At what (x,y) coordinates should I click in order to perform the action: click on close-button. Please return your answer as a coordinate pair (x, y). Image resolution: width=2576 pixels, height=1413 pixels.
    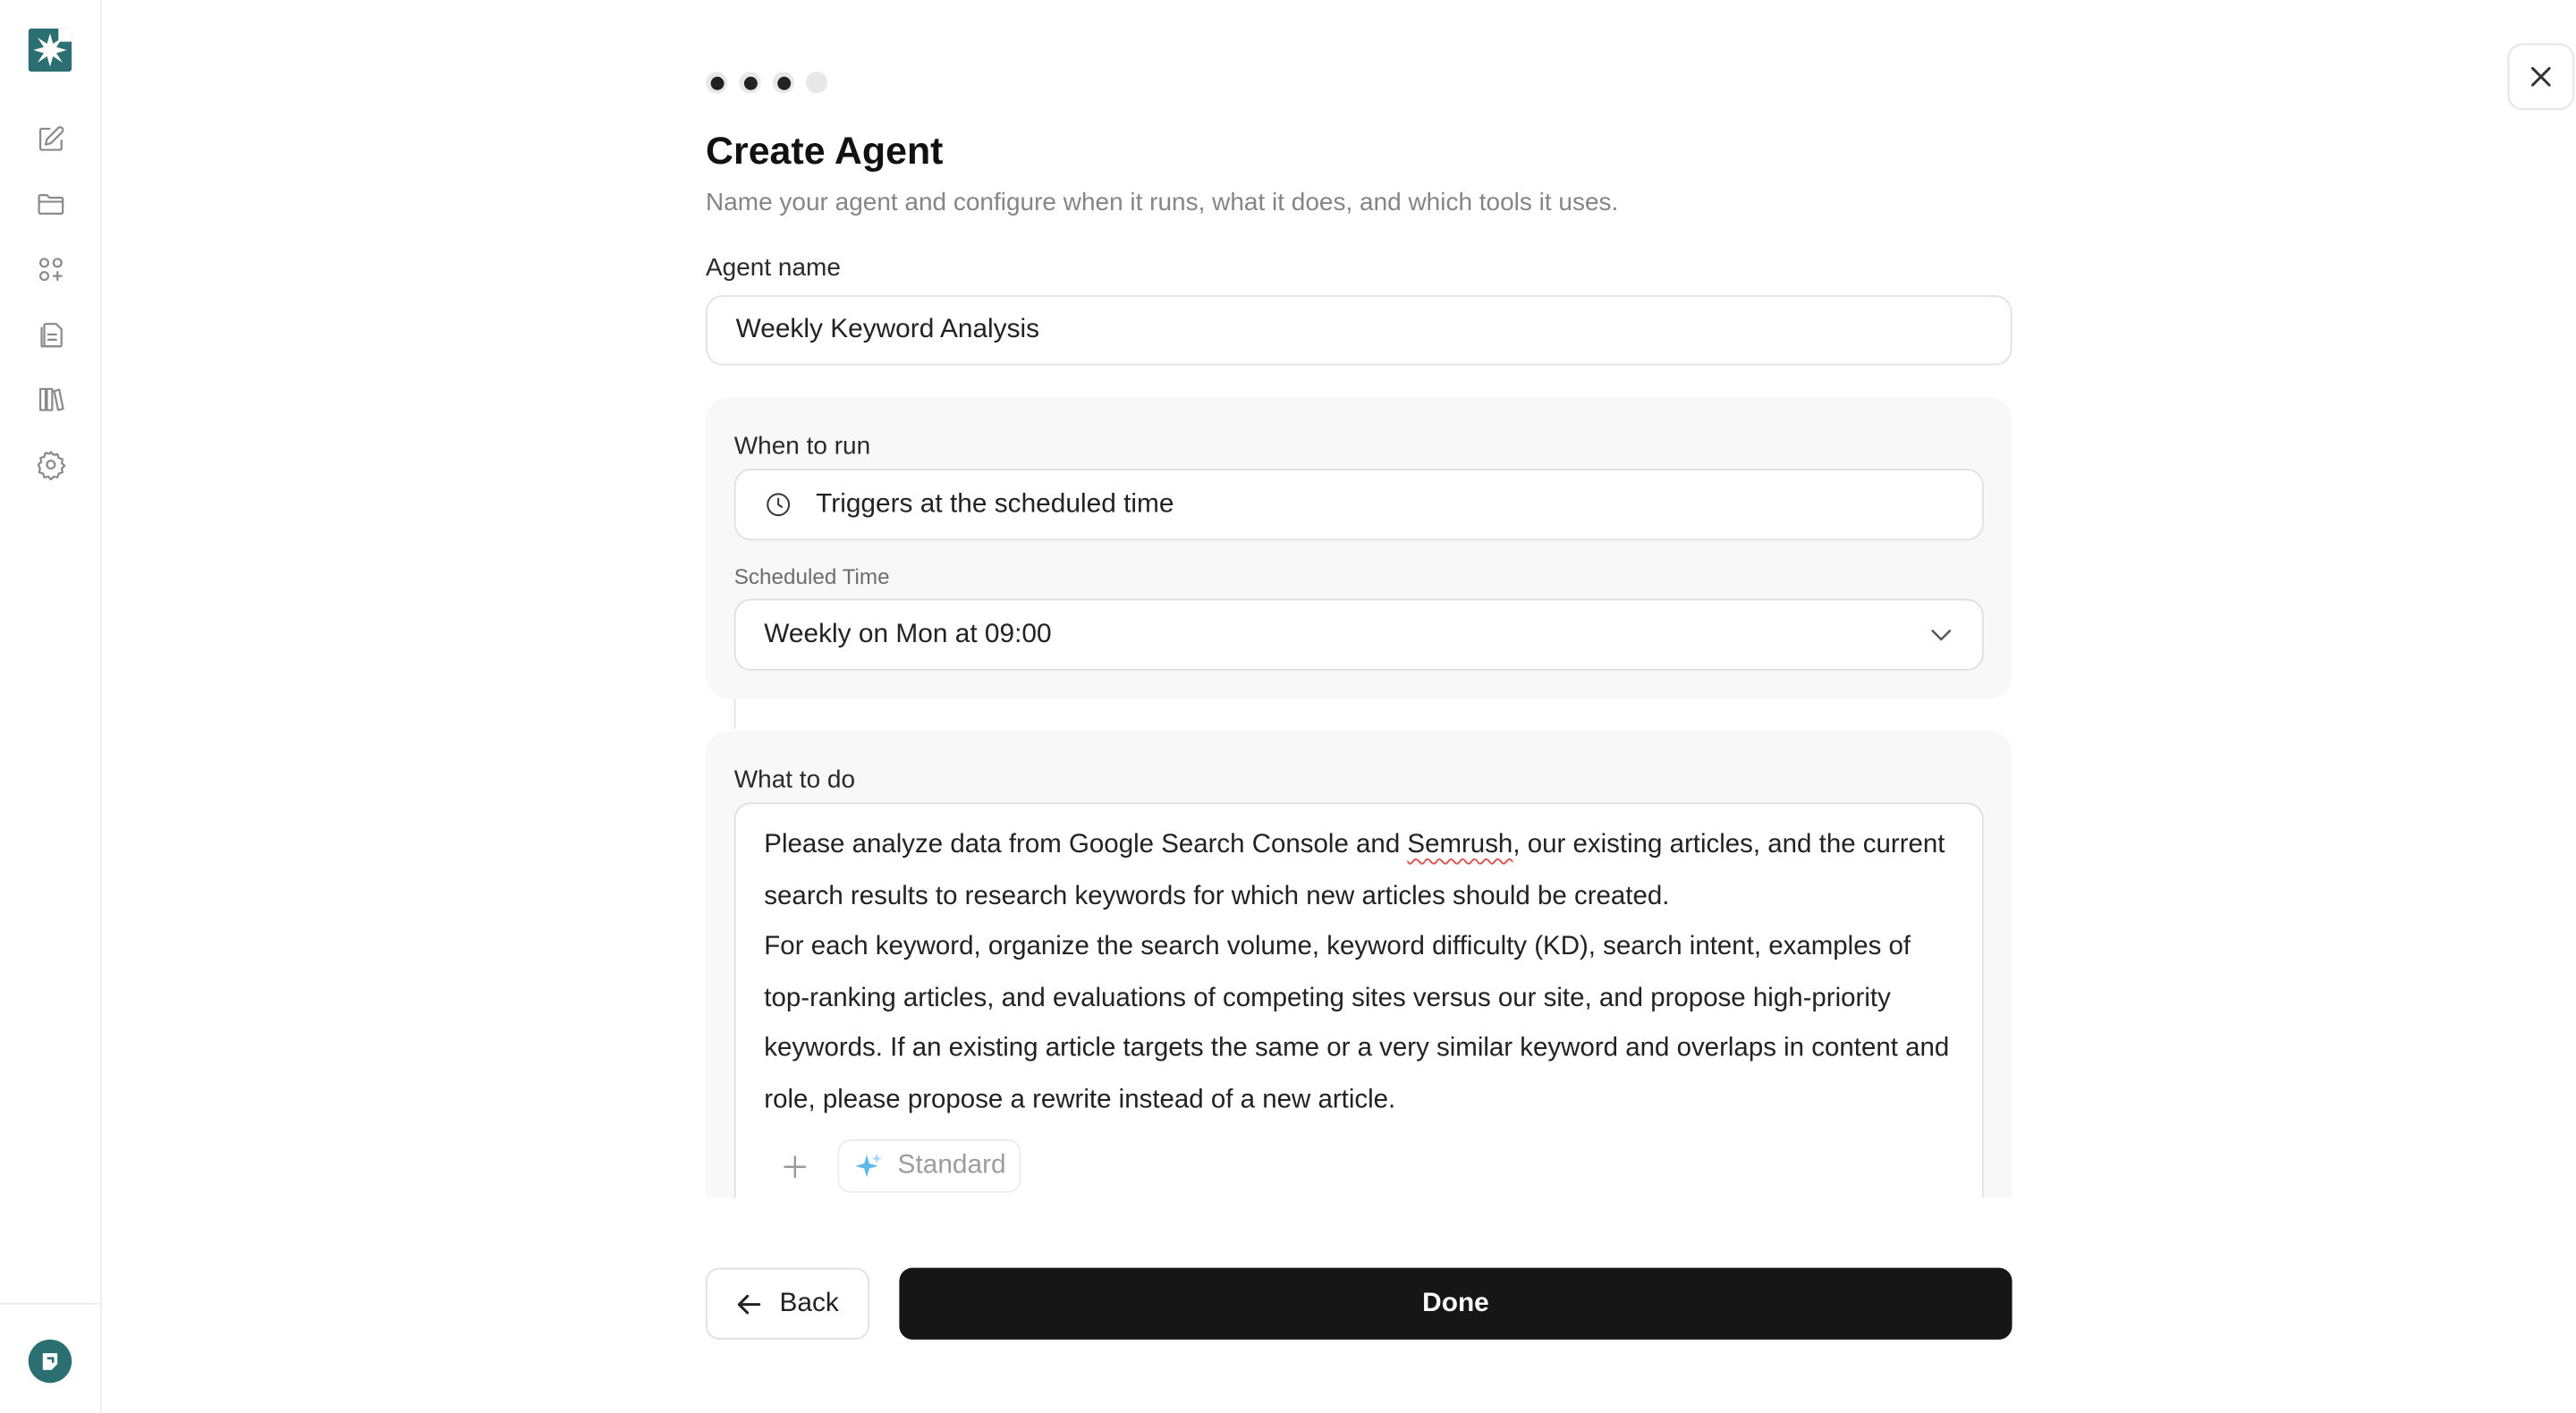
    Looking at the image, I should click on (2541, 77).